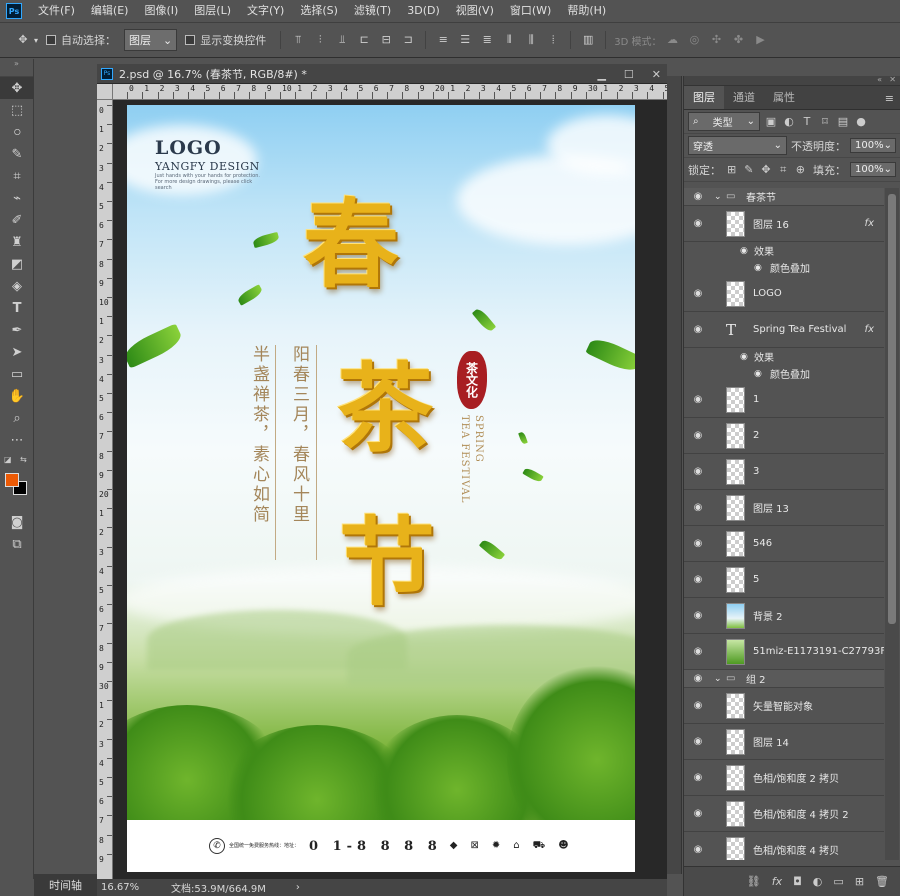  Describe the element at coordinates (509, 40) in the screenshot. I see `distribute-left-icon: ⦀` at that location.